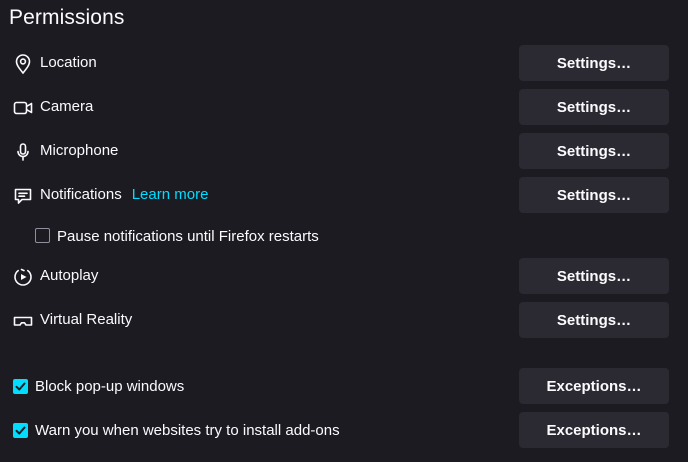 The image size is (688, 462). I want to click on block-popups-checkbox, so click(20, 386).